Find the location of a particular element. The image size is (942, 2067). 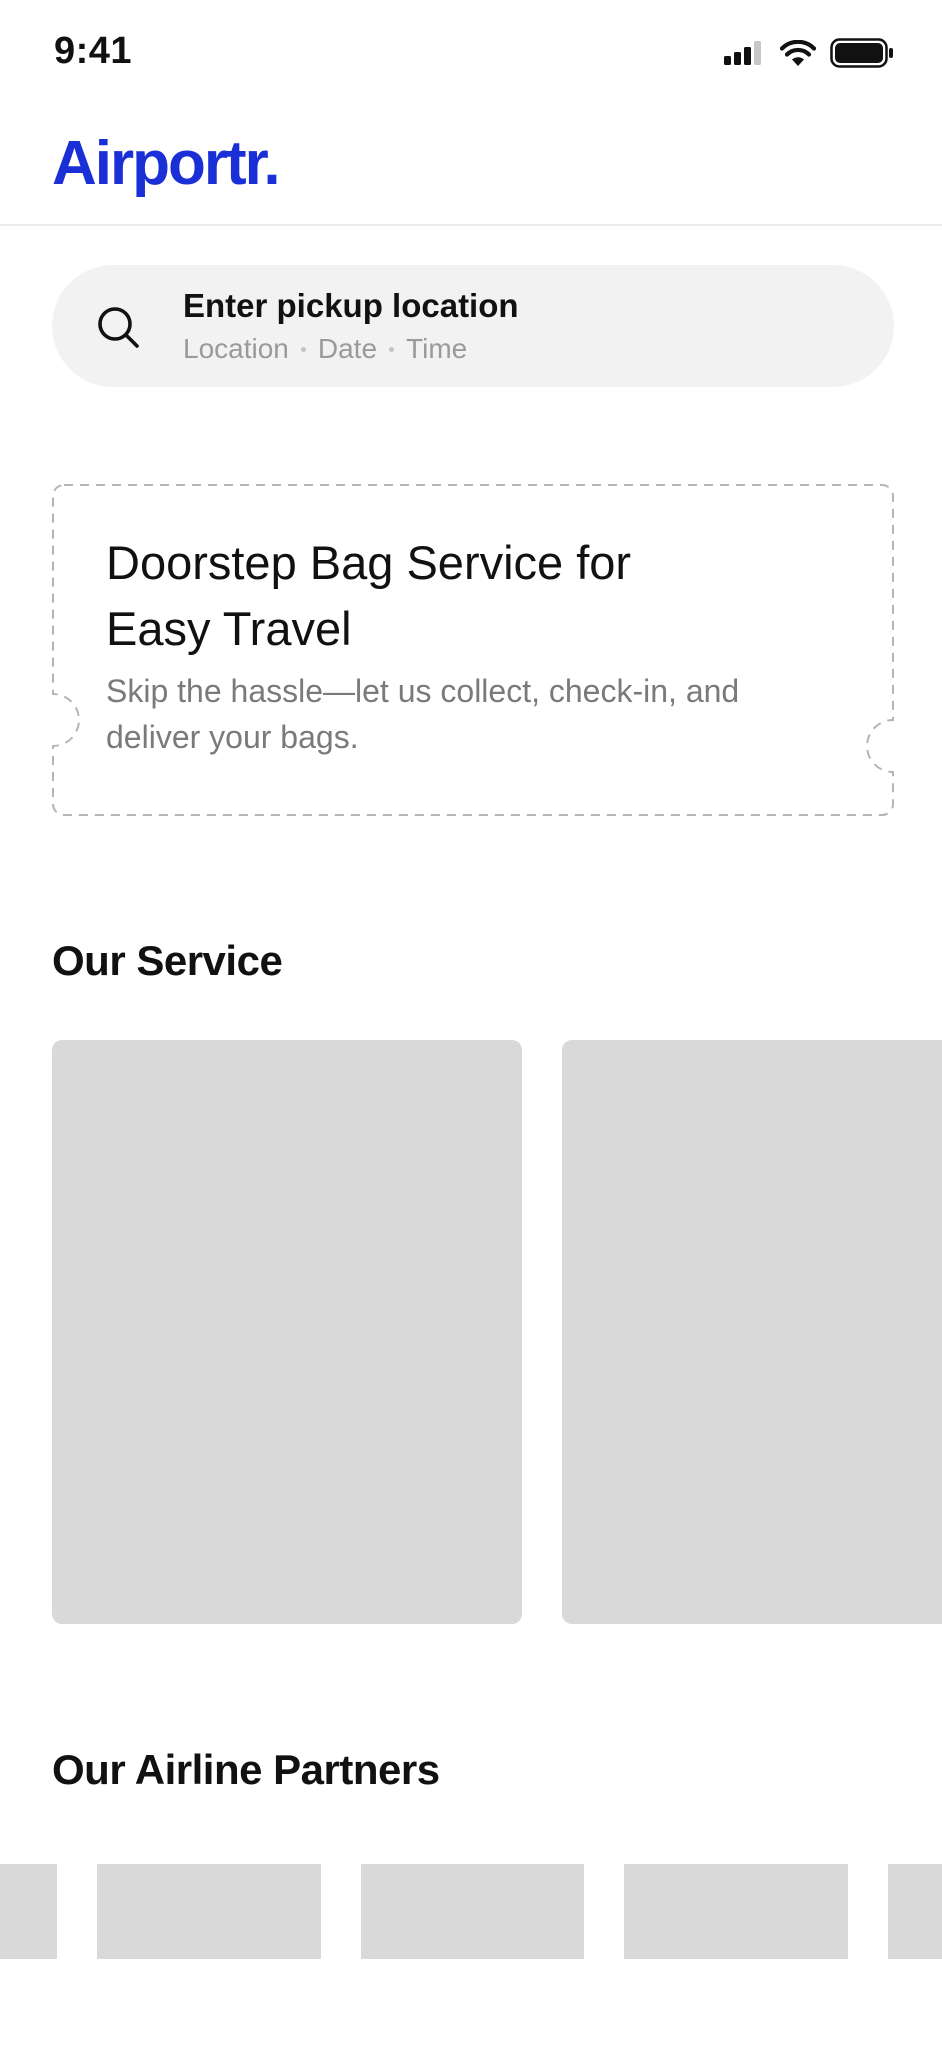

battery-icon is located at coordinates (862, 55).